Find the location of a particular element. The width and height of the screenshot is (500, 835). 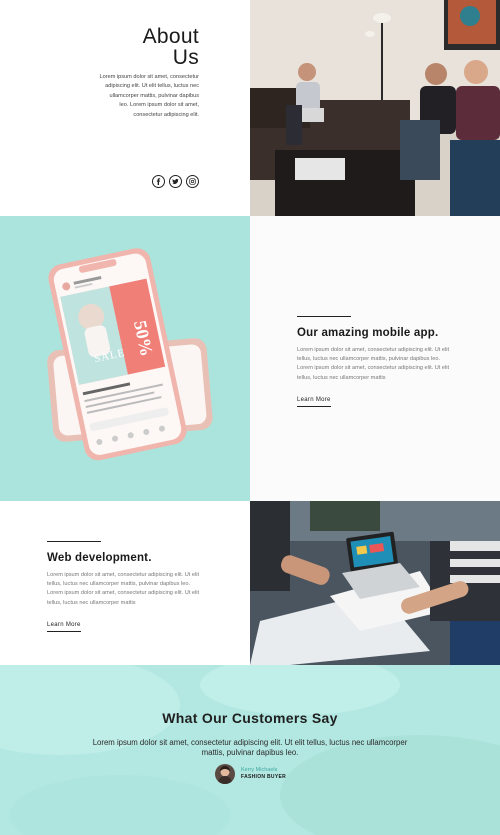

about-title: About Us is located at coordinates (171, 47).